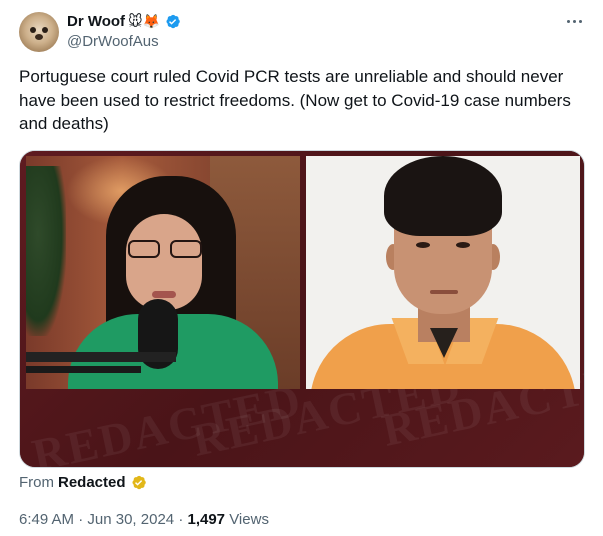 The width and height of the screenshot is (603, 536). What do you see at coordinates (249, 519) in the screenshot?
I see `views-label: Views` at bounding box center [249, 519].